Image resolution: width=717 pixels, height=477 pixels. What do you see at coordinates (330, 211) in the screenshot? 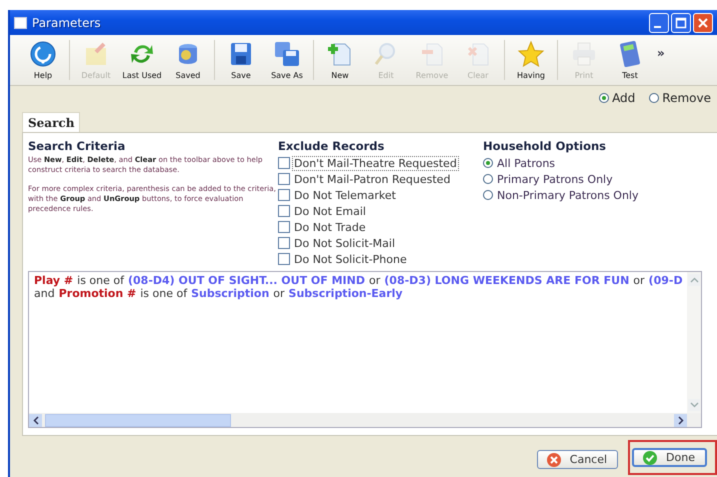
I see `checkbox-label: Do Not Email` at bounding box center [330, 211].